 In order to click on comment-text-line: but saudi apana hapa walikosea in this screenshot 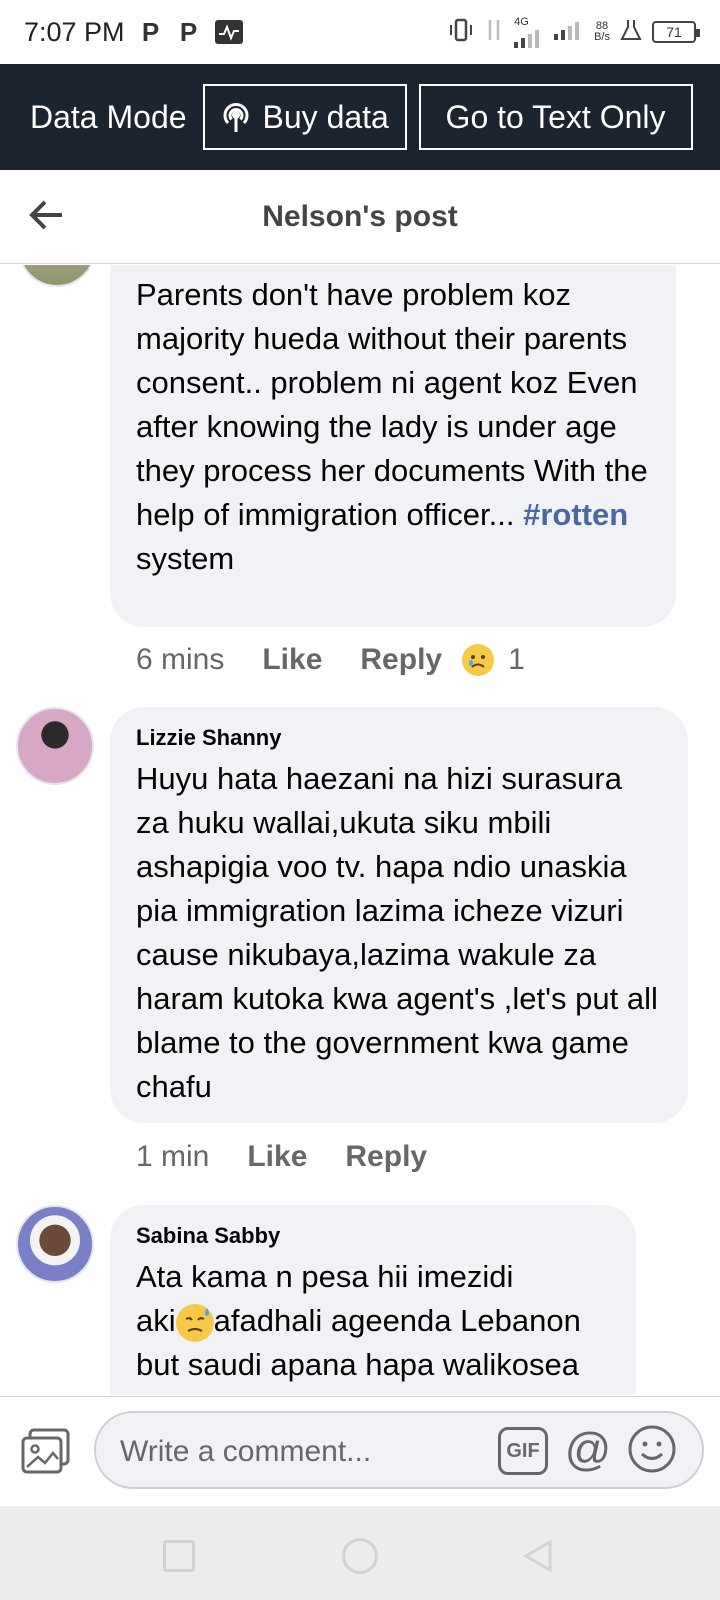, I will do `click(357, 1364)`.